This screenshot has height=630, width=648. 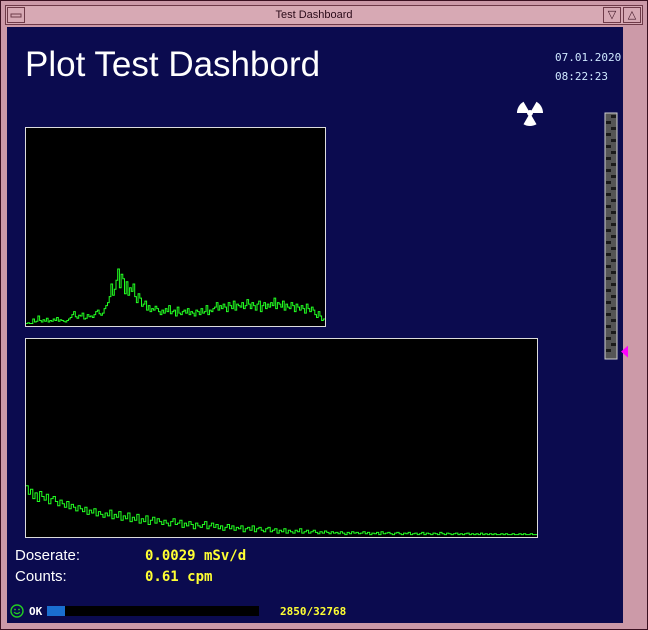 I want to click on progress-text: 2850/32768, so click(x=313, y=611).